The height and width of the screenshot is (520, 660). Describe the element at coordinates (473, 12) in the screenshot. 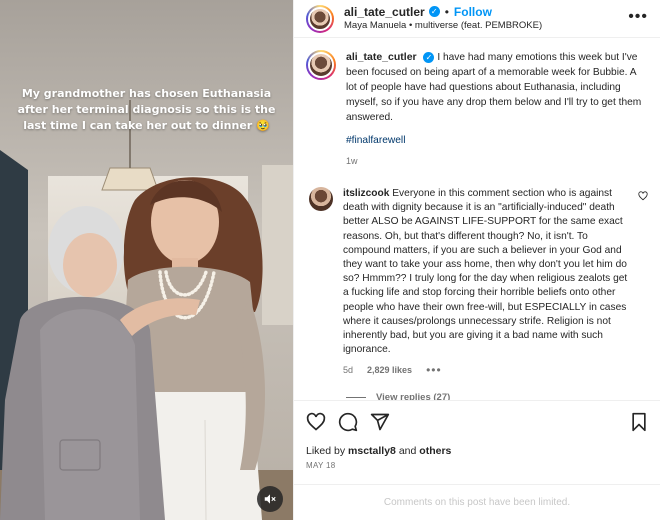

I see `follow-button: Follow` at that location.